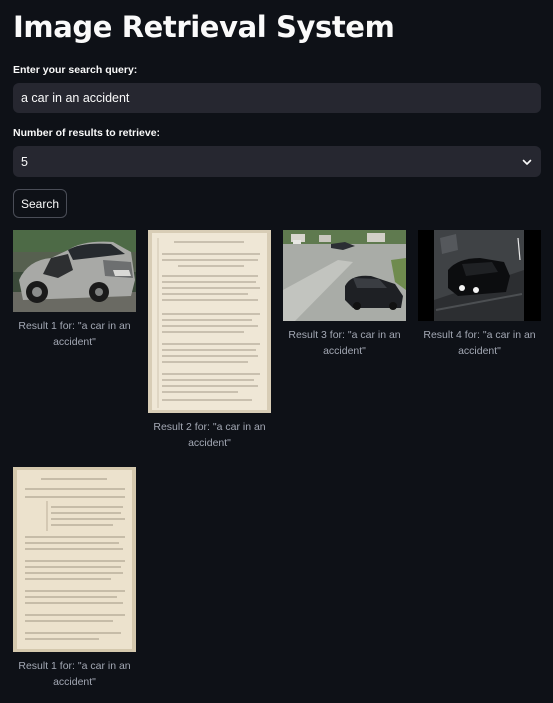  Describe the element at coordinates (75, 98) in the screenshot. I see `search-query-value: a car in an accident` at that location.